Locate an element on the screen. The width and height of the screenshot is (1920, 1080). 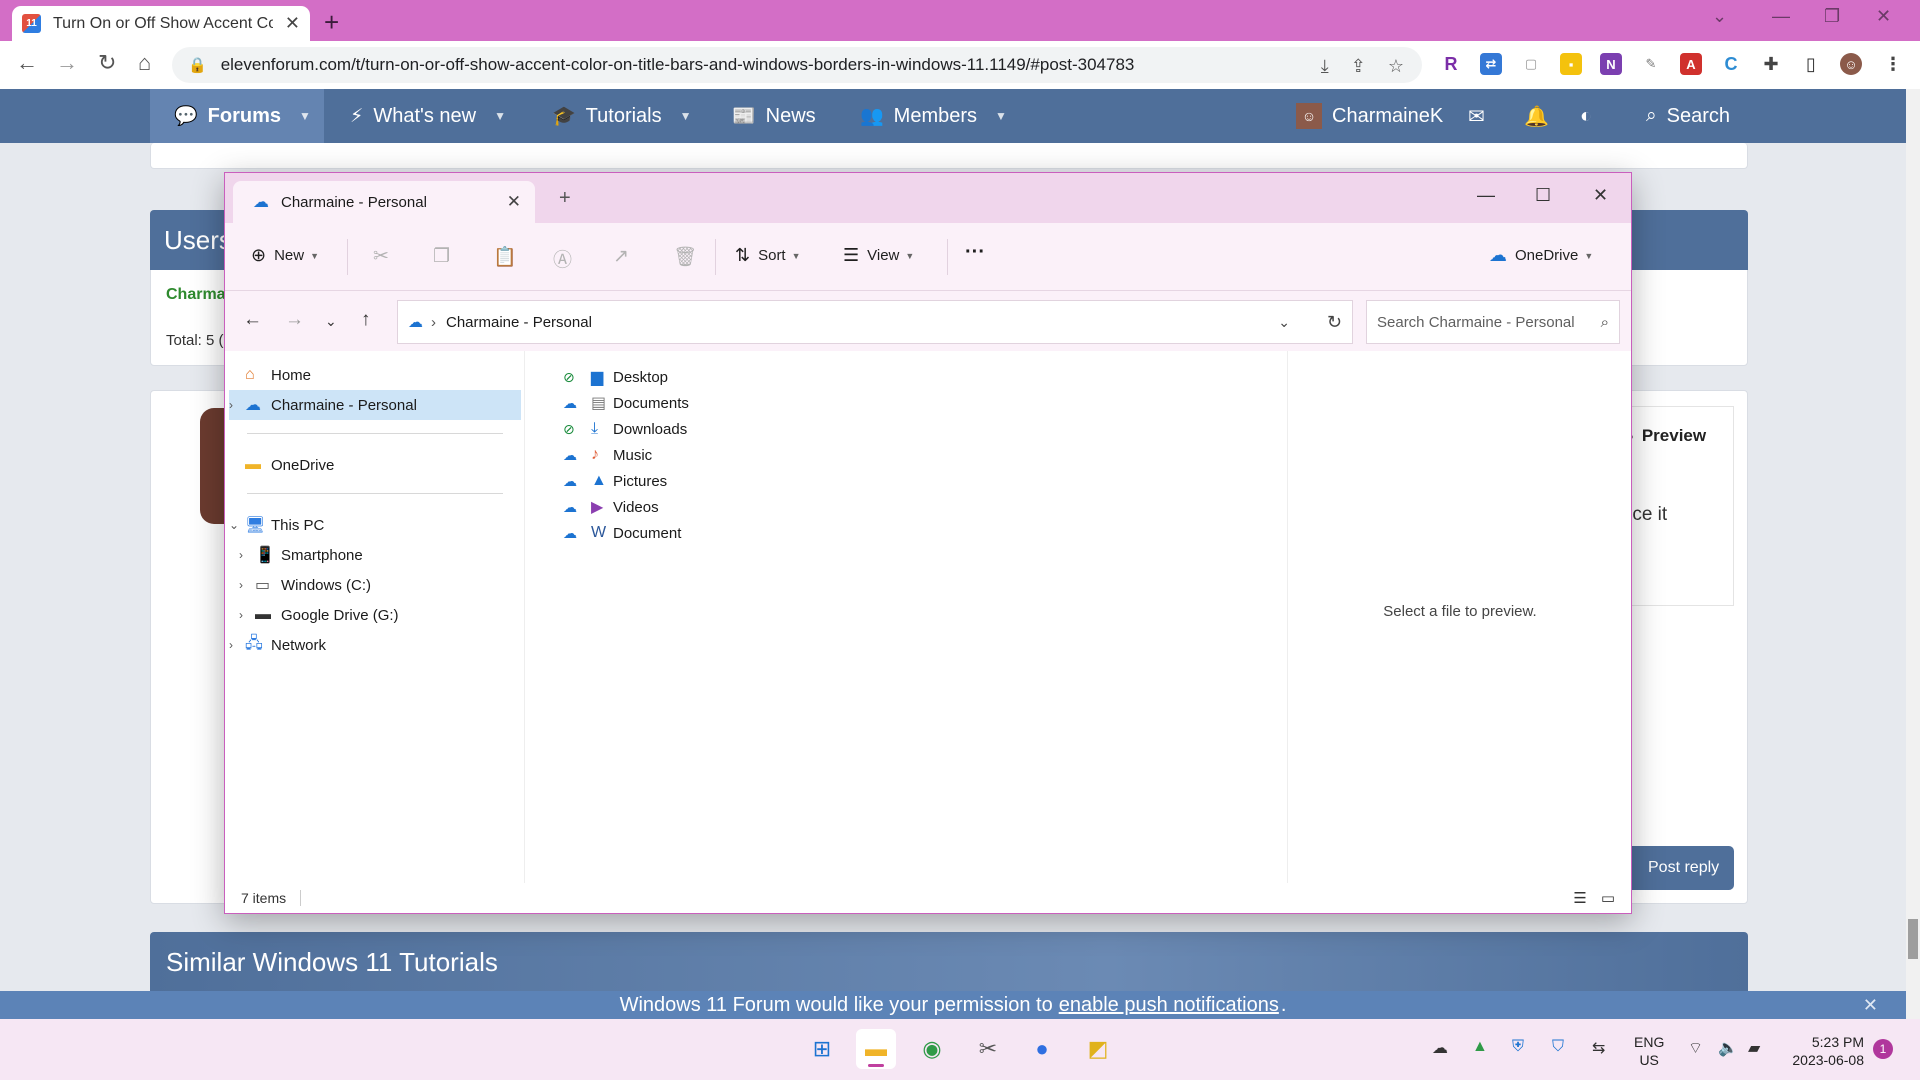
copy-icon: ❐ is located at coordinates (441, 256).